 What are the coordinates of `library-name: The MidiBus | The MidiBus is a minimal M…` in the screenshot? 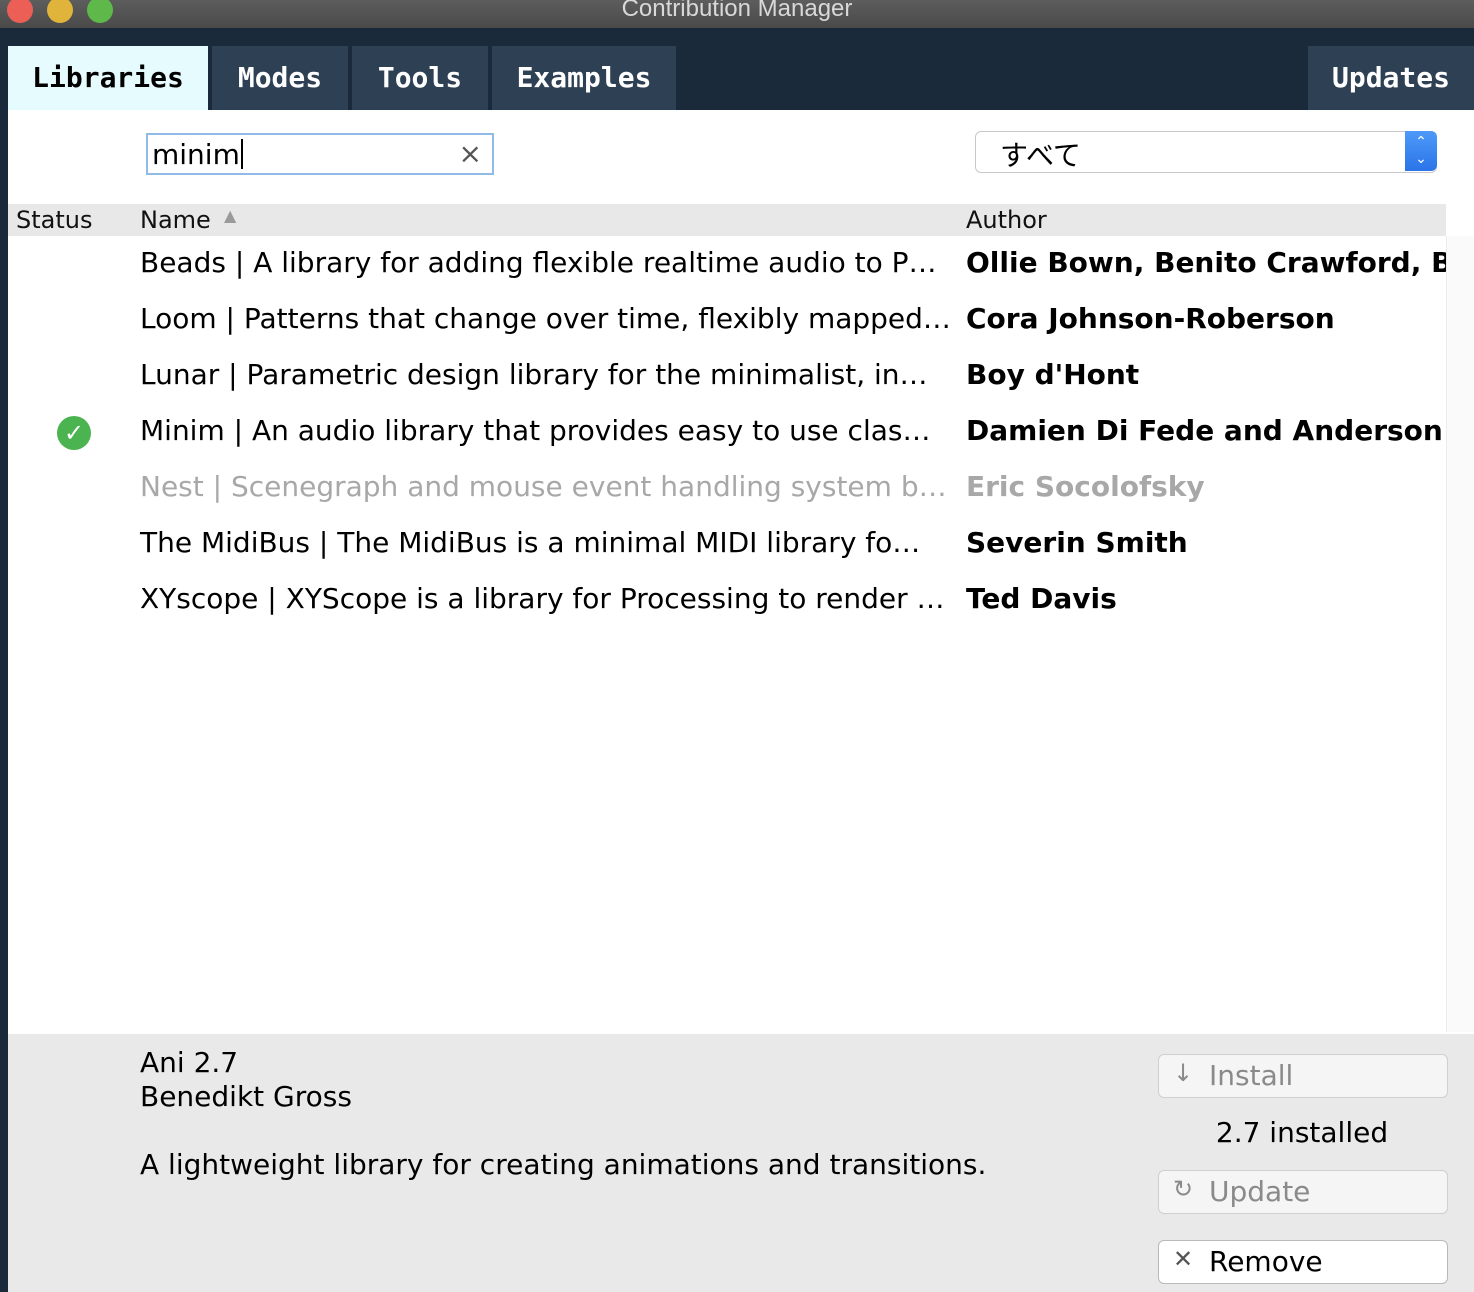 It's located at (530, 542).